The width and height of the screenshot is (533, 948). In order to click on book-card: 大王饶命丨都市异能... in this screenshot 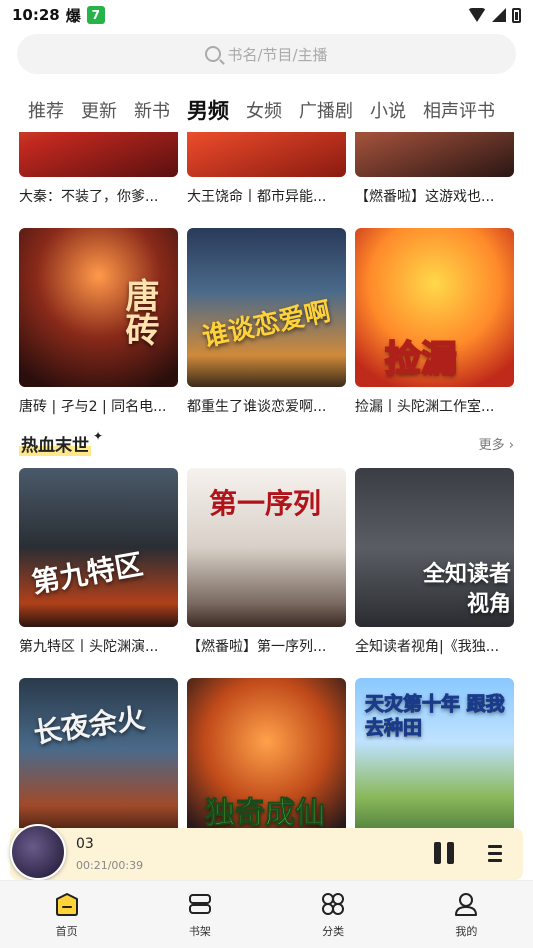, I will do `click(266, 169)`.